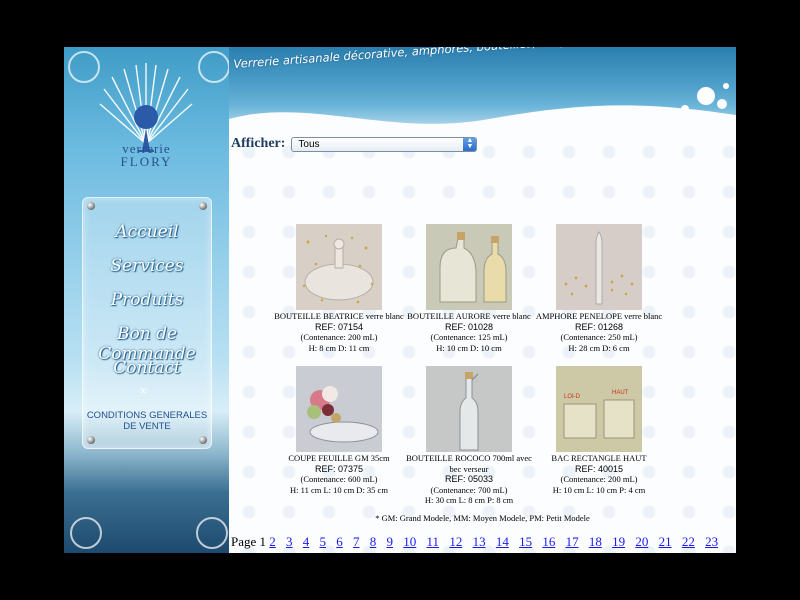 This screenshot has height=600, width=800. Describe the element at coordinates (599, 316) in the screenshot. I see `product-name: AMPHORE PENELOPE verre blanc` at that location.